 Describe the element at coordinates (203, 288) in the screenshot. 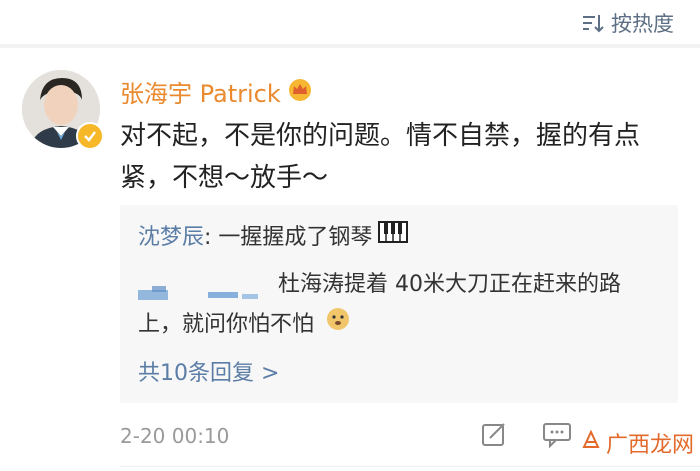

I see `blurred-username` at that location.